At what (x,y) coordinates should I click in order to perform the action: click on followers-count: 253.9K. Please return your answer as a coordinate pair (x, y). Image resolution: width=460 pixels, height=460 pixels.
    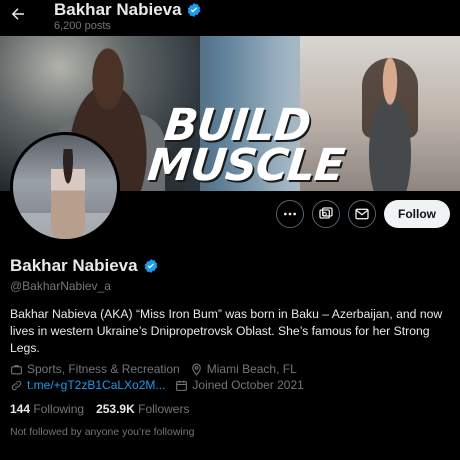
    Looking at the image, I should click on (115, 409).